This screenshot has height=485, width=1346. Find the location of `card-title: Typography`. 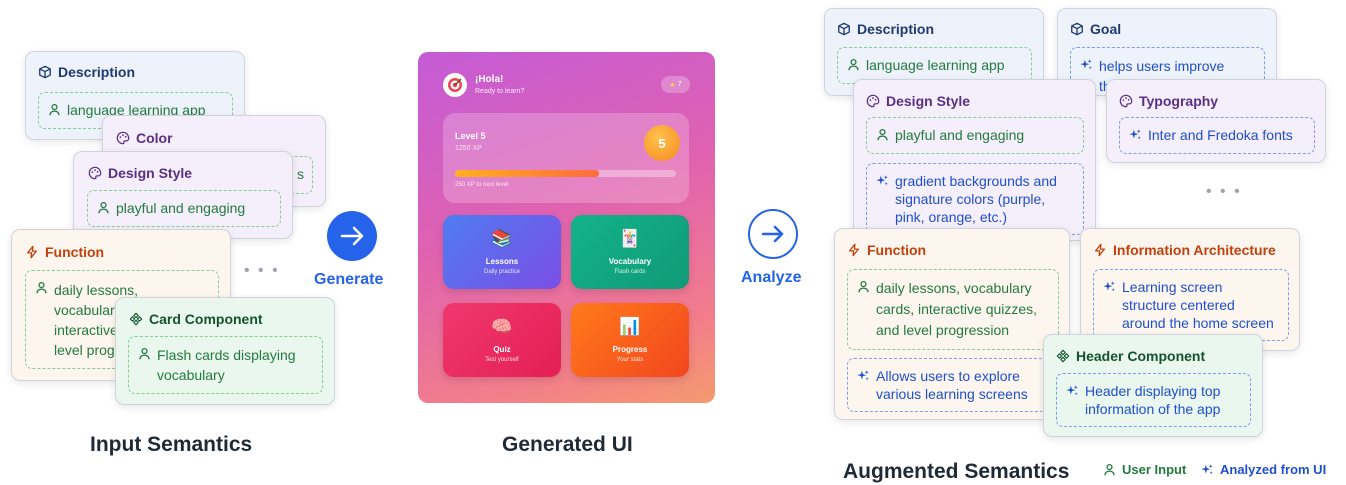

card-title: Typography is located at coordinates (1179, 101).